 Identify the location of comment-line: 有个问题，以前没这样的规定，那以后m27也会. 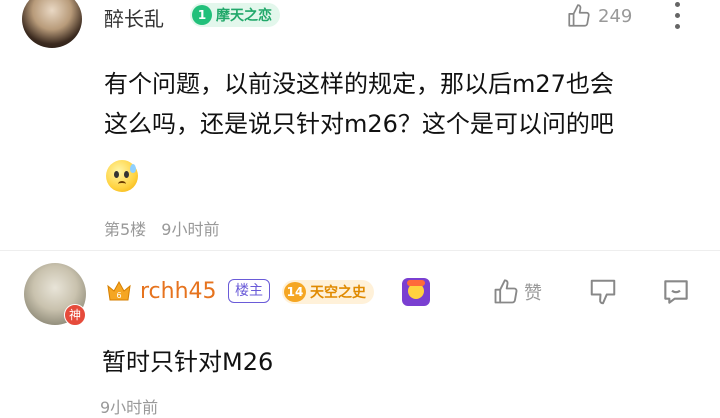
(359, 84).